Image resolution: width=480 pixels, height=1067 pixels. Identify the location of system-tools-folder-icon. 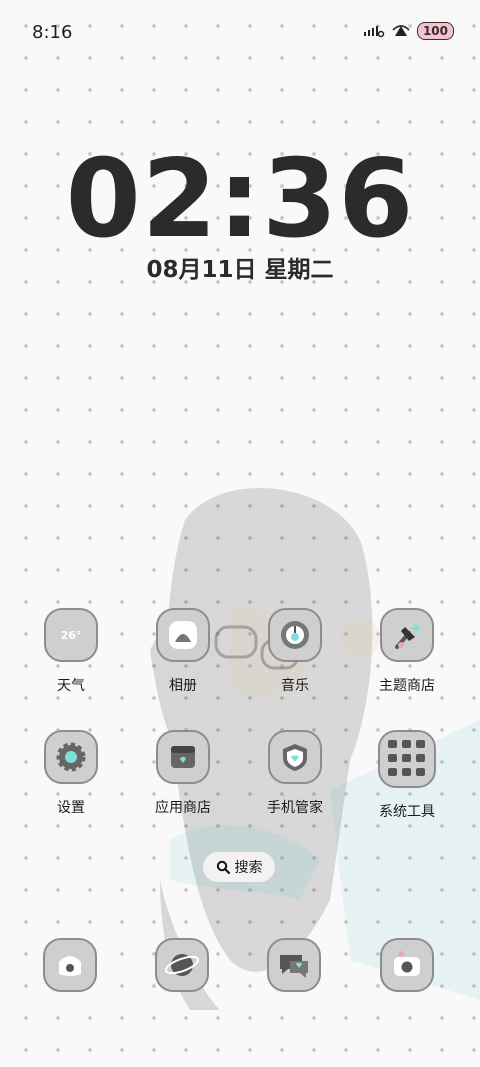
(407, 759).